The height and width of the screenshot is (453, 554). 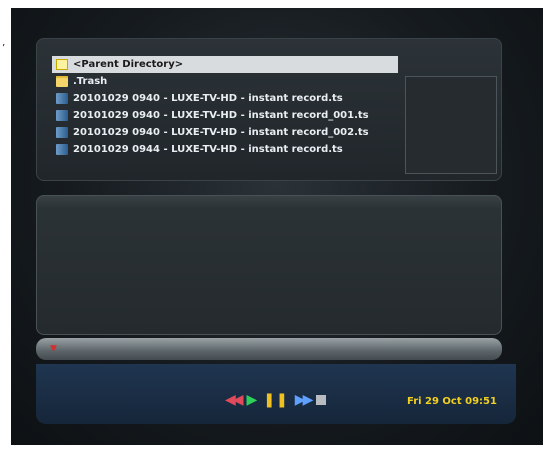 I want to click on parent-directory-icon, so click(x=62, y=64).